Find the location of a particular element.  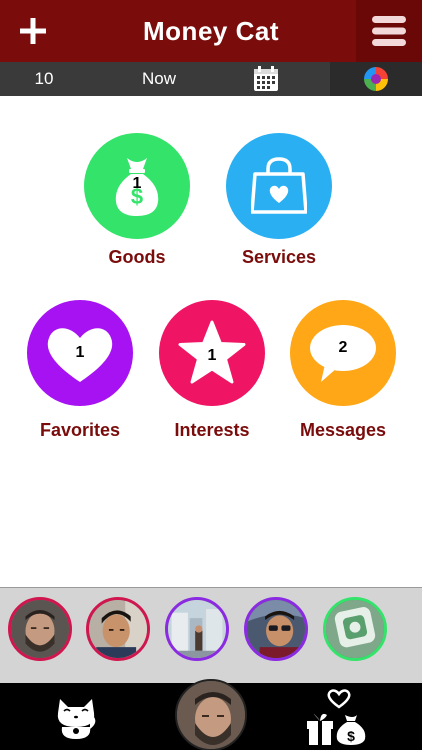

goods-label: Goods is located at coordinates (137, 257).